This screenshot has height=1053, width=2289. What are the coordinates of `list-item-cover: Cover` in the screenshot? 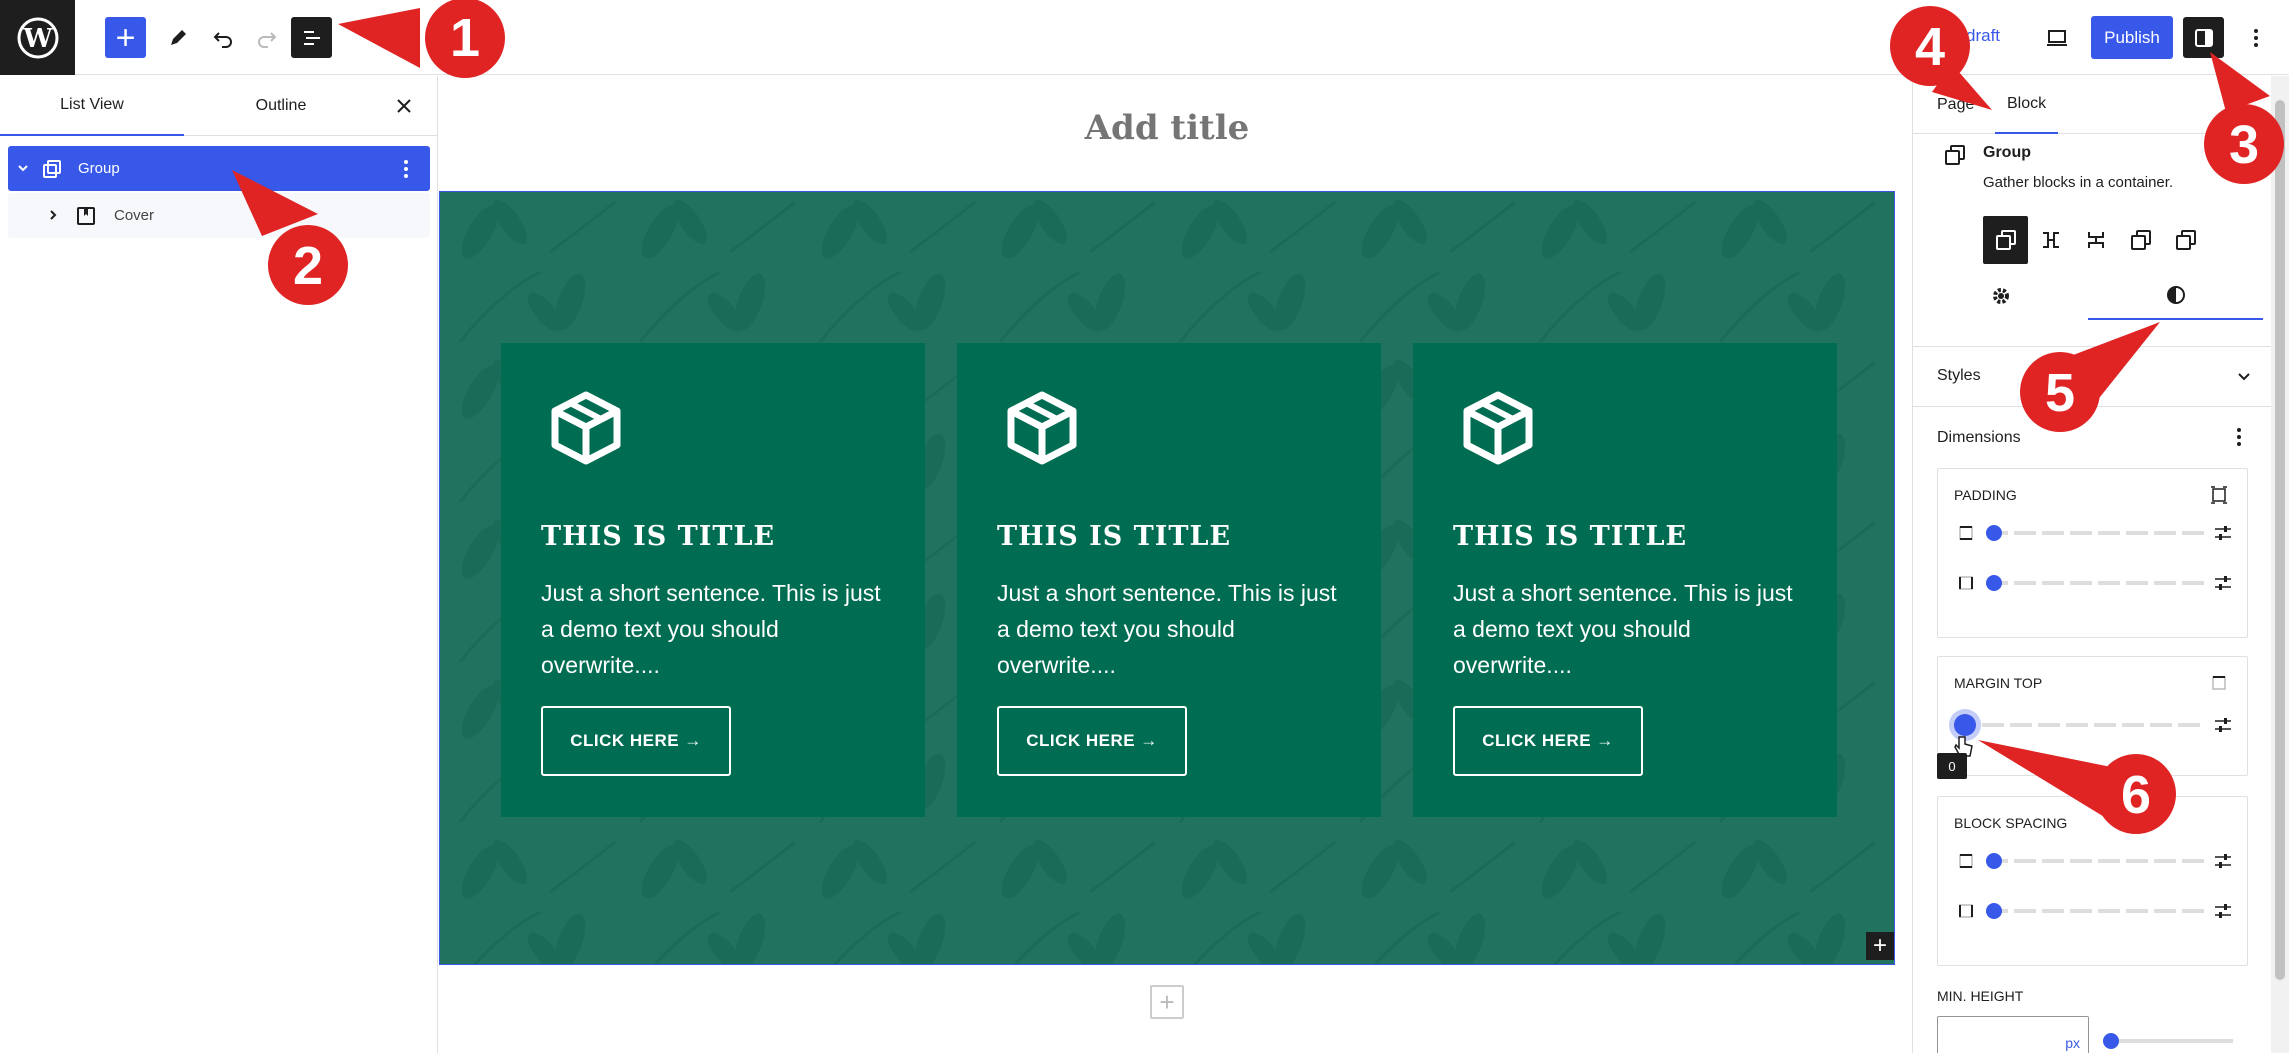 It's located at (219, 215).